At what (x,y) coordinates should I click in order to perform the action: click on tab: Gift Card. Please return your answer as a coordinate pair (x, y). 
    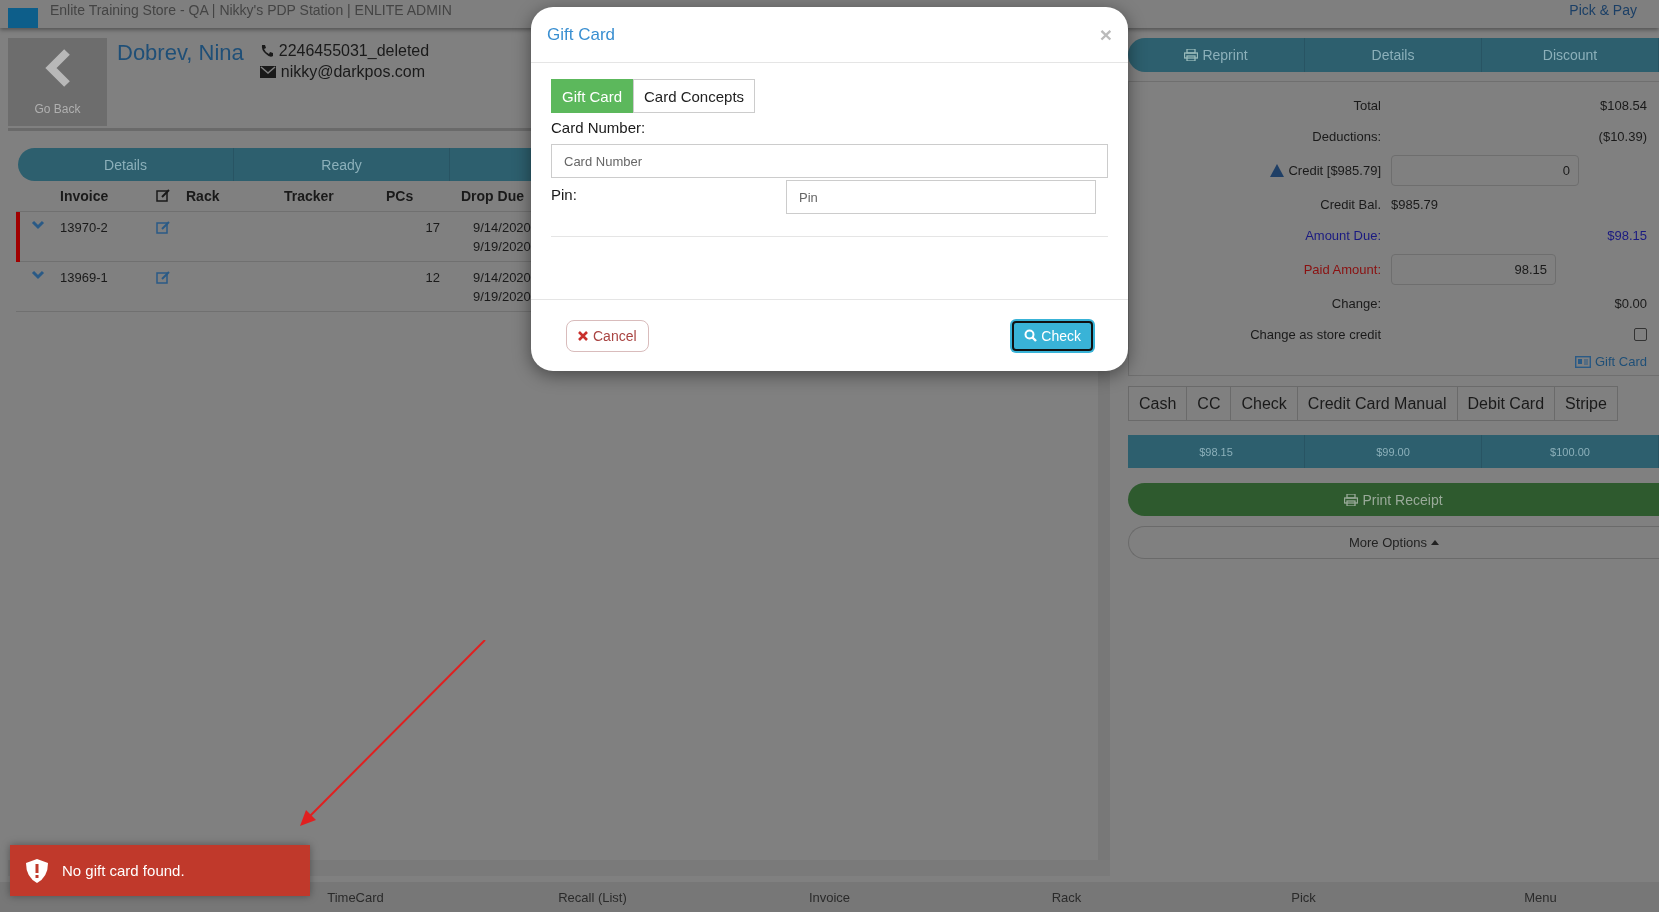
    Looking at the image, I should click on (592, 96).